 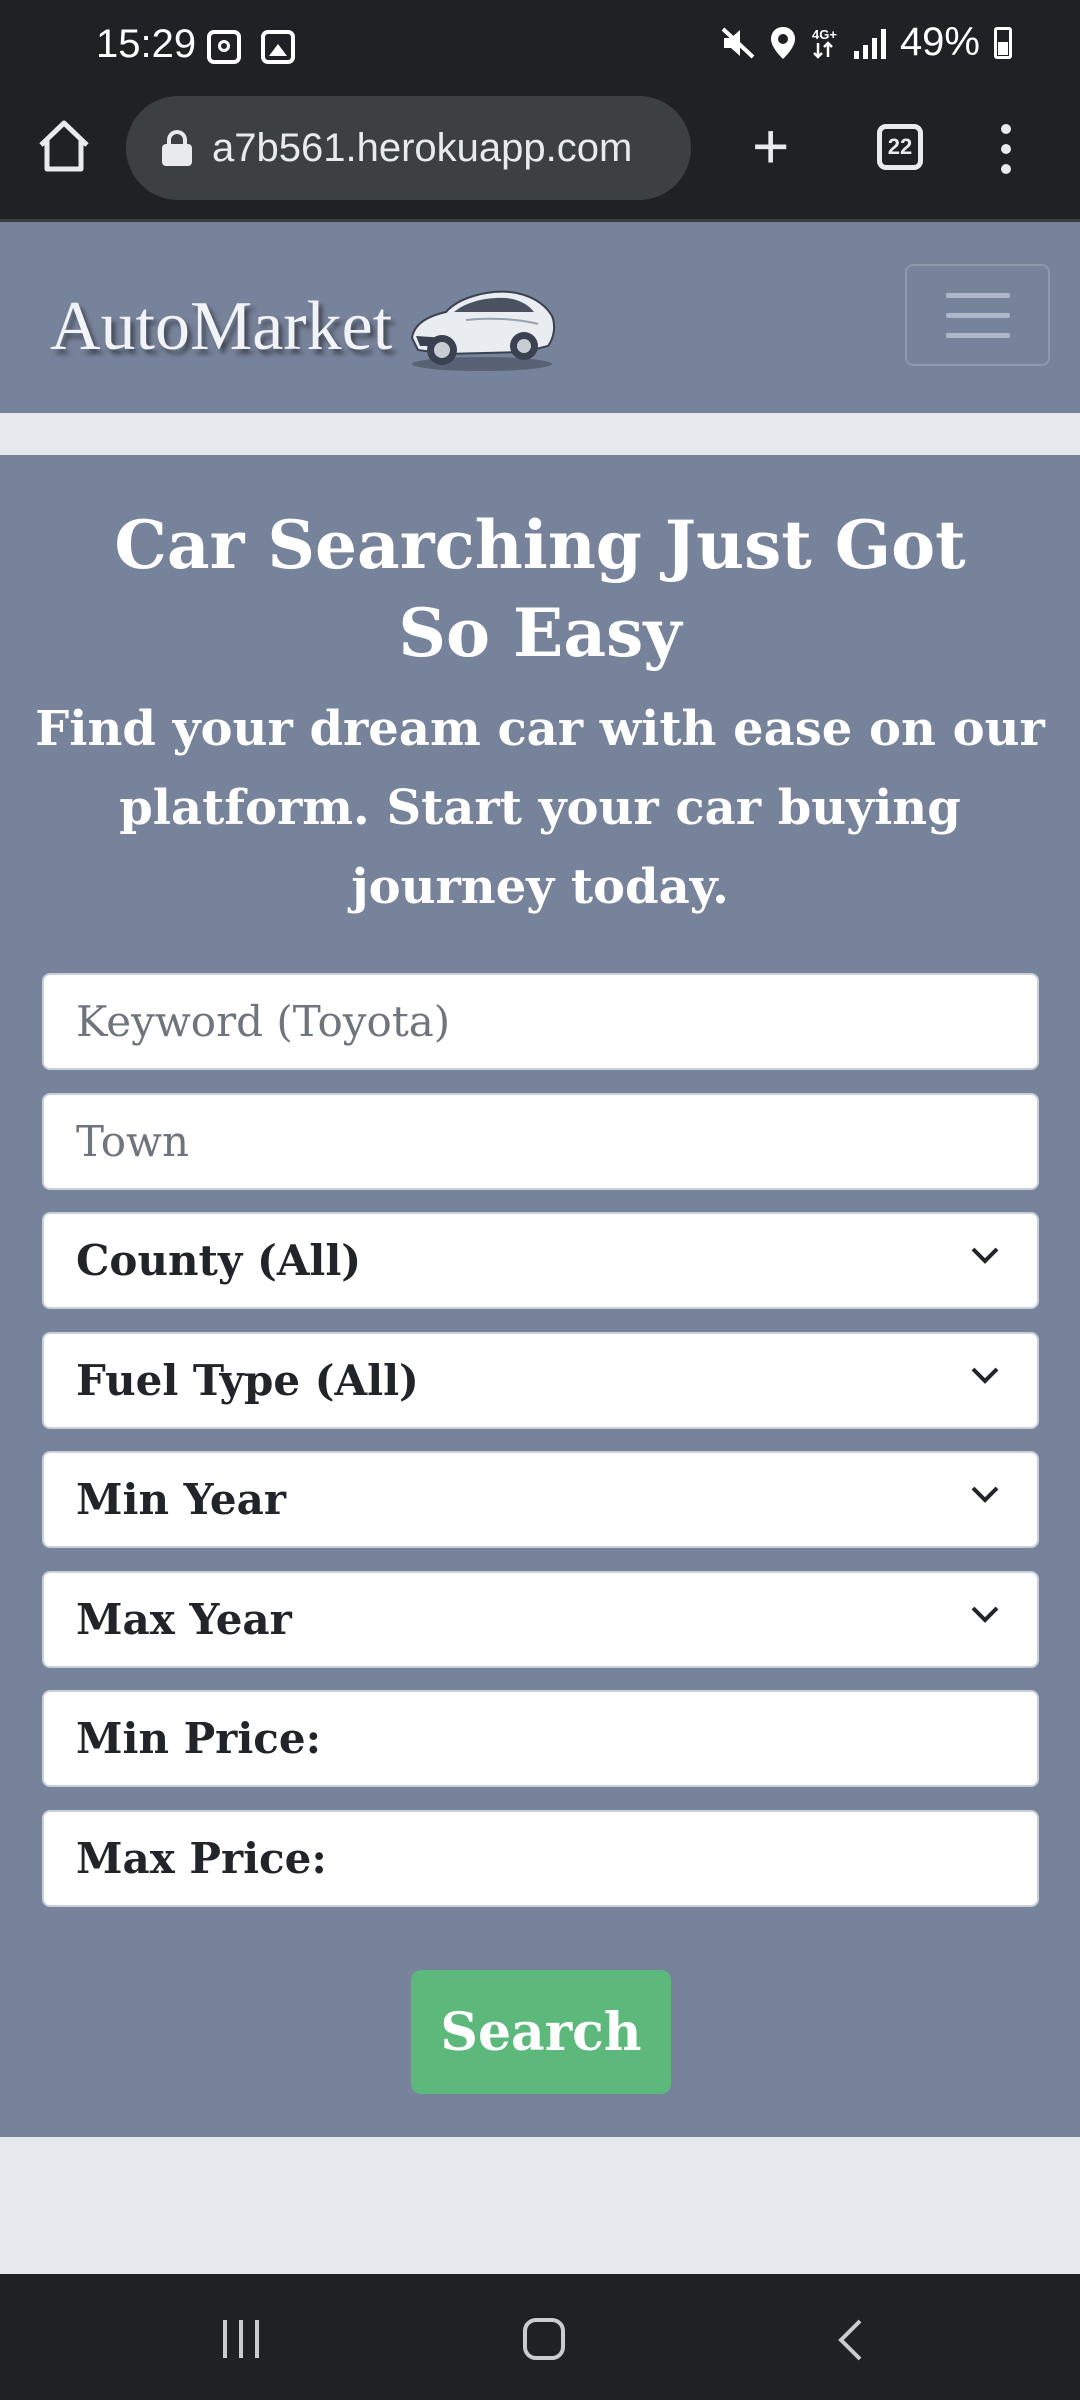 I want to click on status-time: 15:29, so click(x=146, y=44).